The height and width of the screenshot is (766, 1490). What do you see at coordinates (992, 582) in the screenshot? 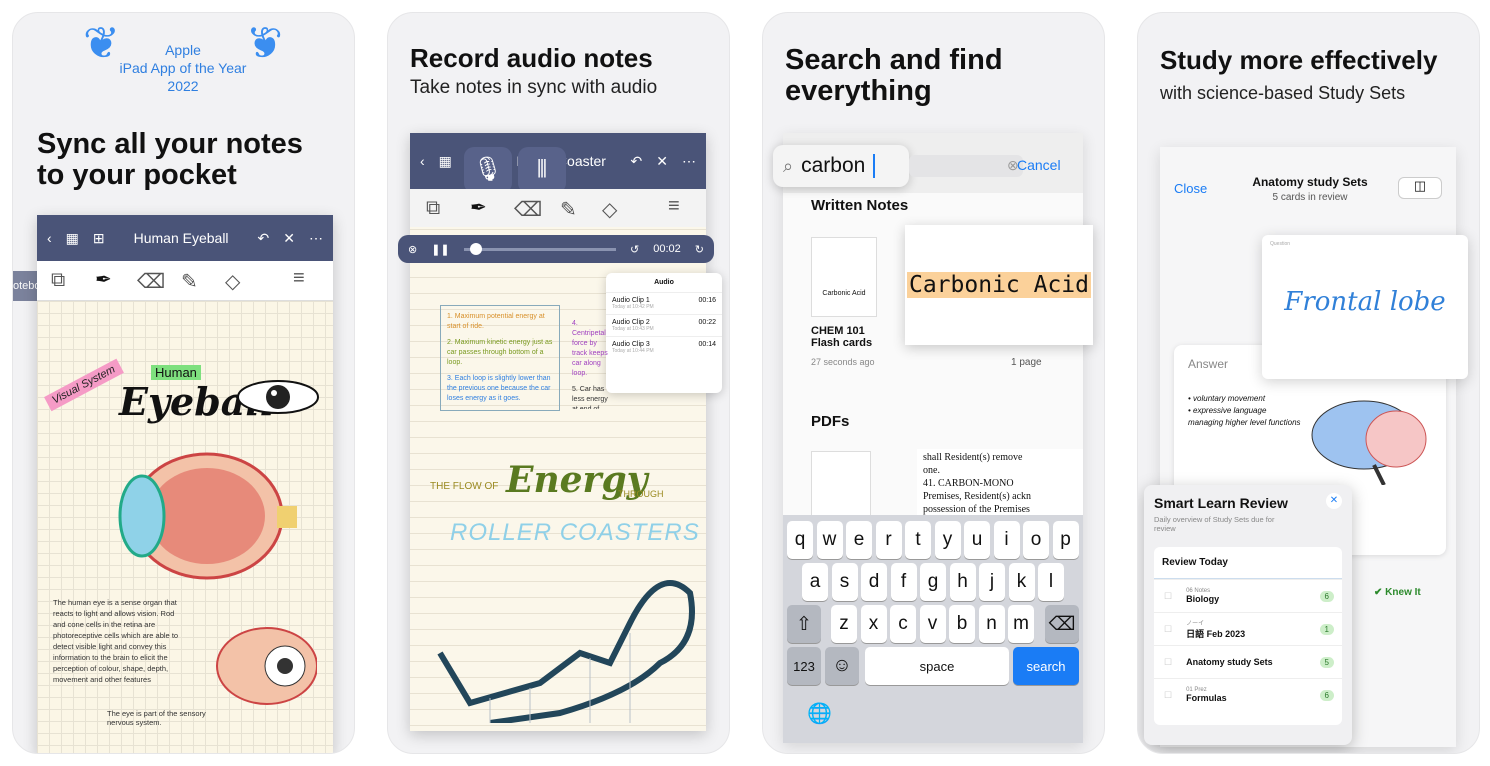
I see `key-j: j` at bounding box center [992, 582].